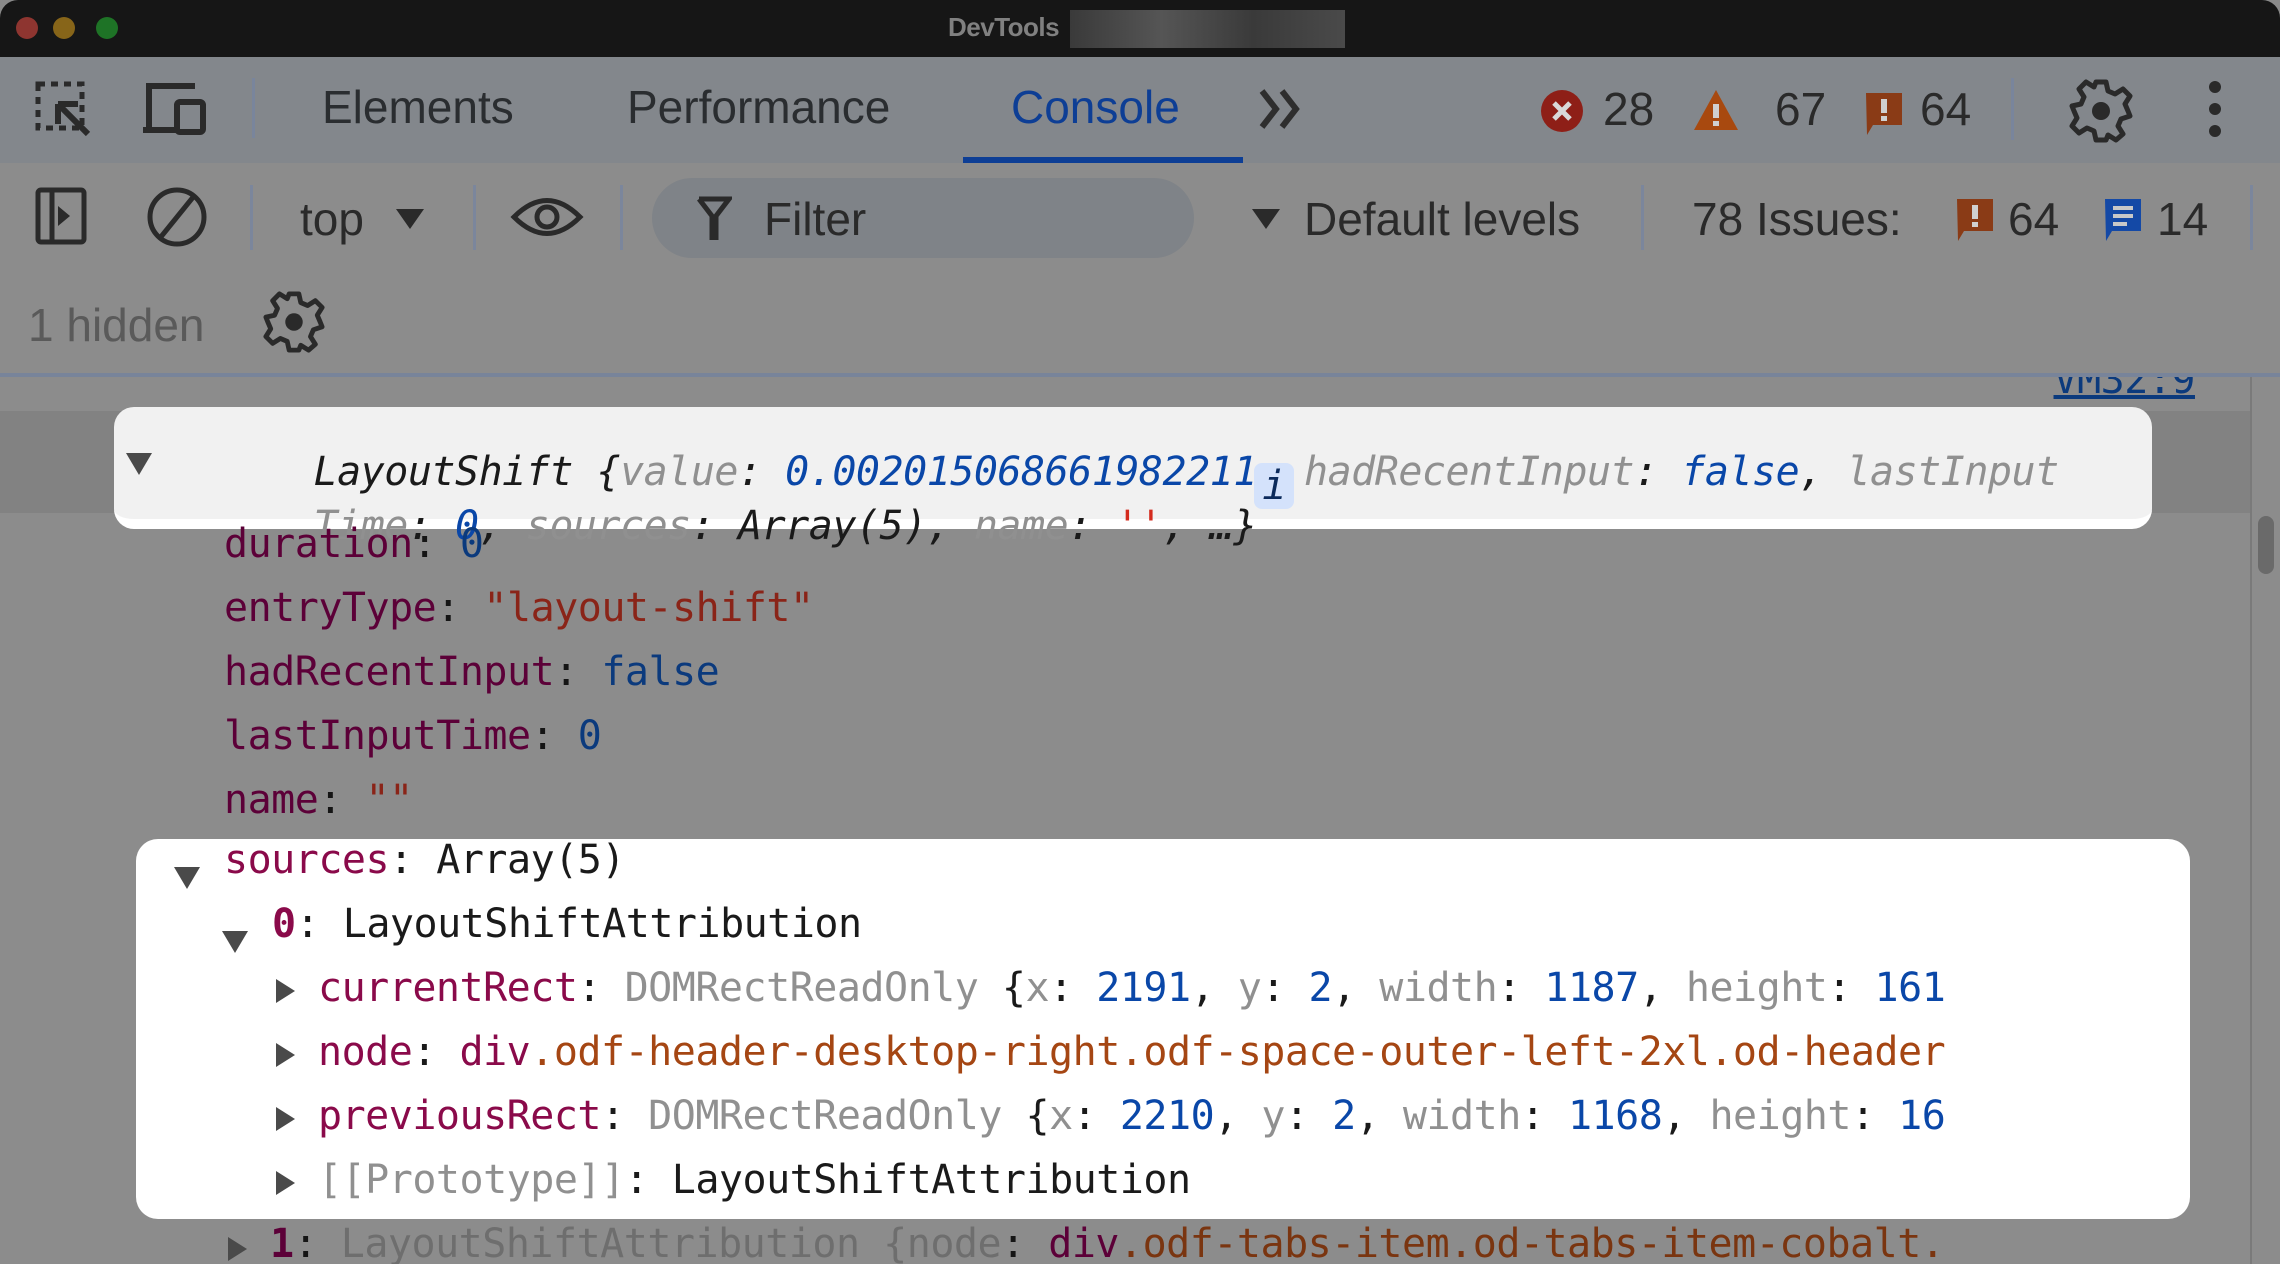 The width and height of the screenshot is (2280, 1264). Describe the element at coordinates (177, 217) in the screenshot. I see `clear-console-icon` at that location.